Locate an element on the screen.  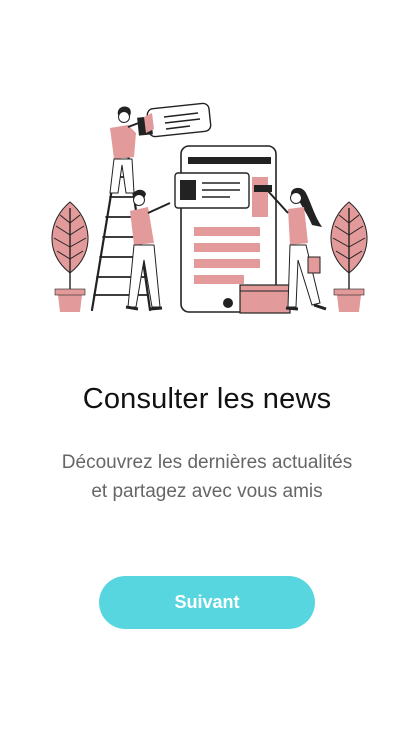
box-icon is located at coordinates (265, 299).